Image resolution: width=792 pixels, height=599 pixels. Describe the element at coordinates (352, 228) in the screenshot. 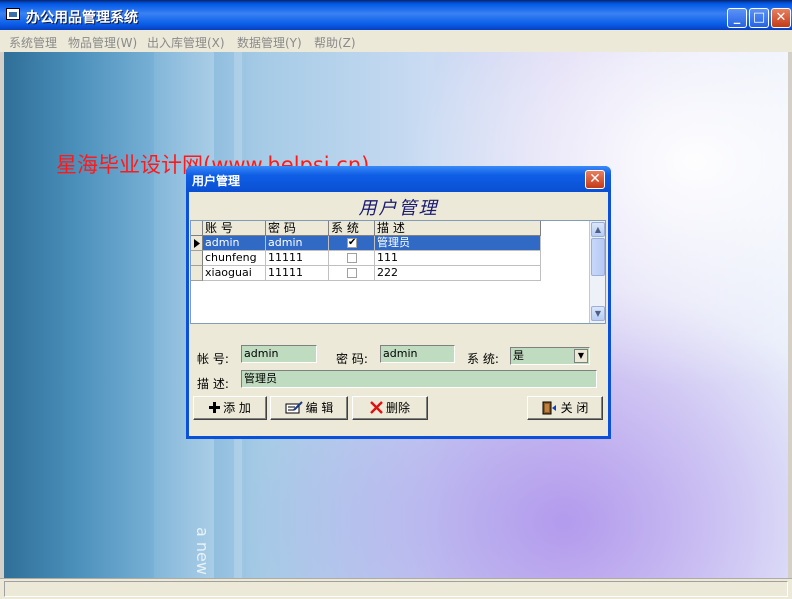

I see `grid-header-system: 系 统` at that location.